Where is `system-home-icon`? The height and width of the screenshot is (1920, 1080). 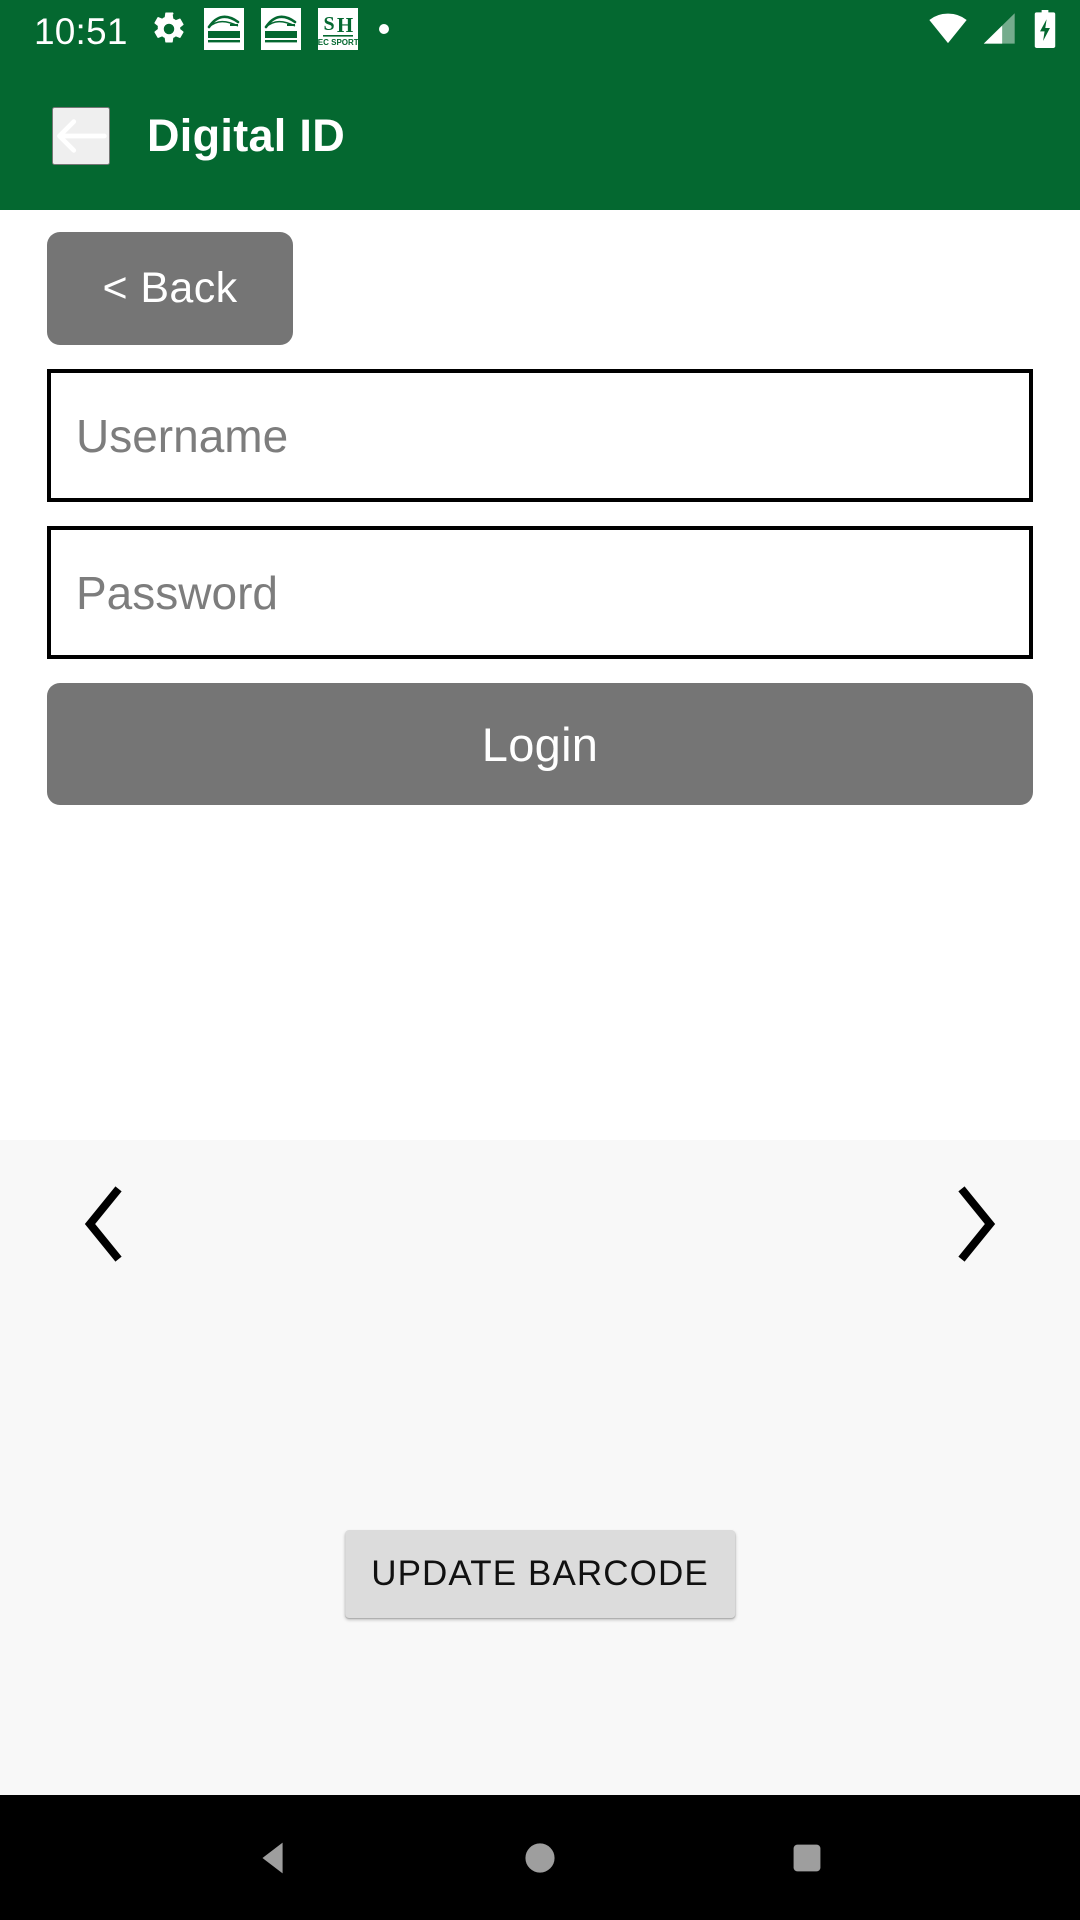
system-home-icon is located at coordinates (540, 1858).